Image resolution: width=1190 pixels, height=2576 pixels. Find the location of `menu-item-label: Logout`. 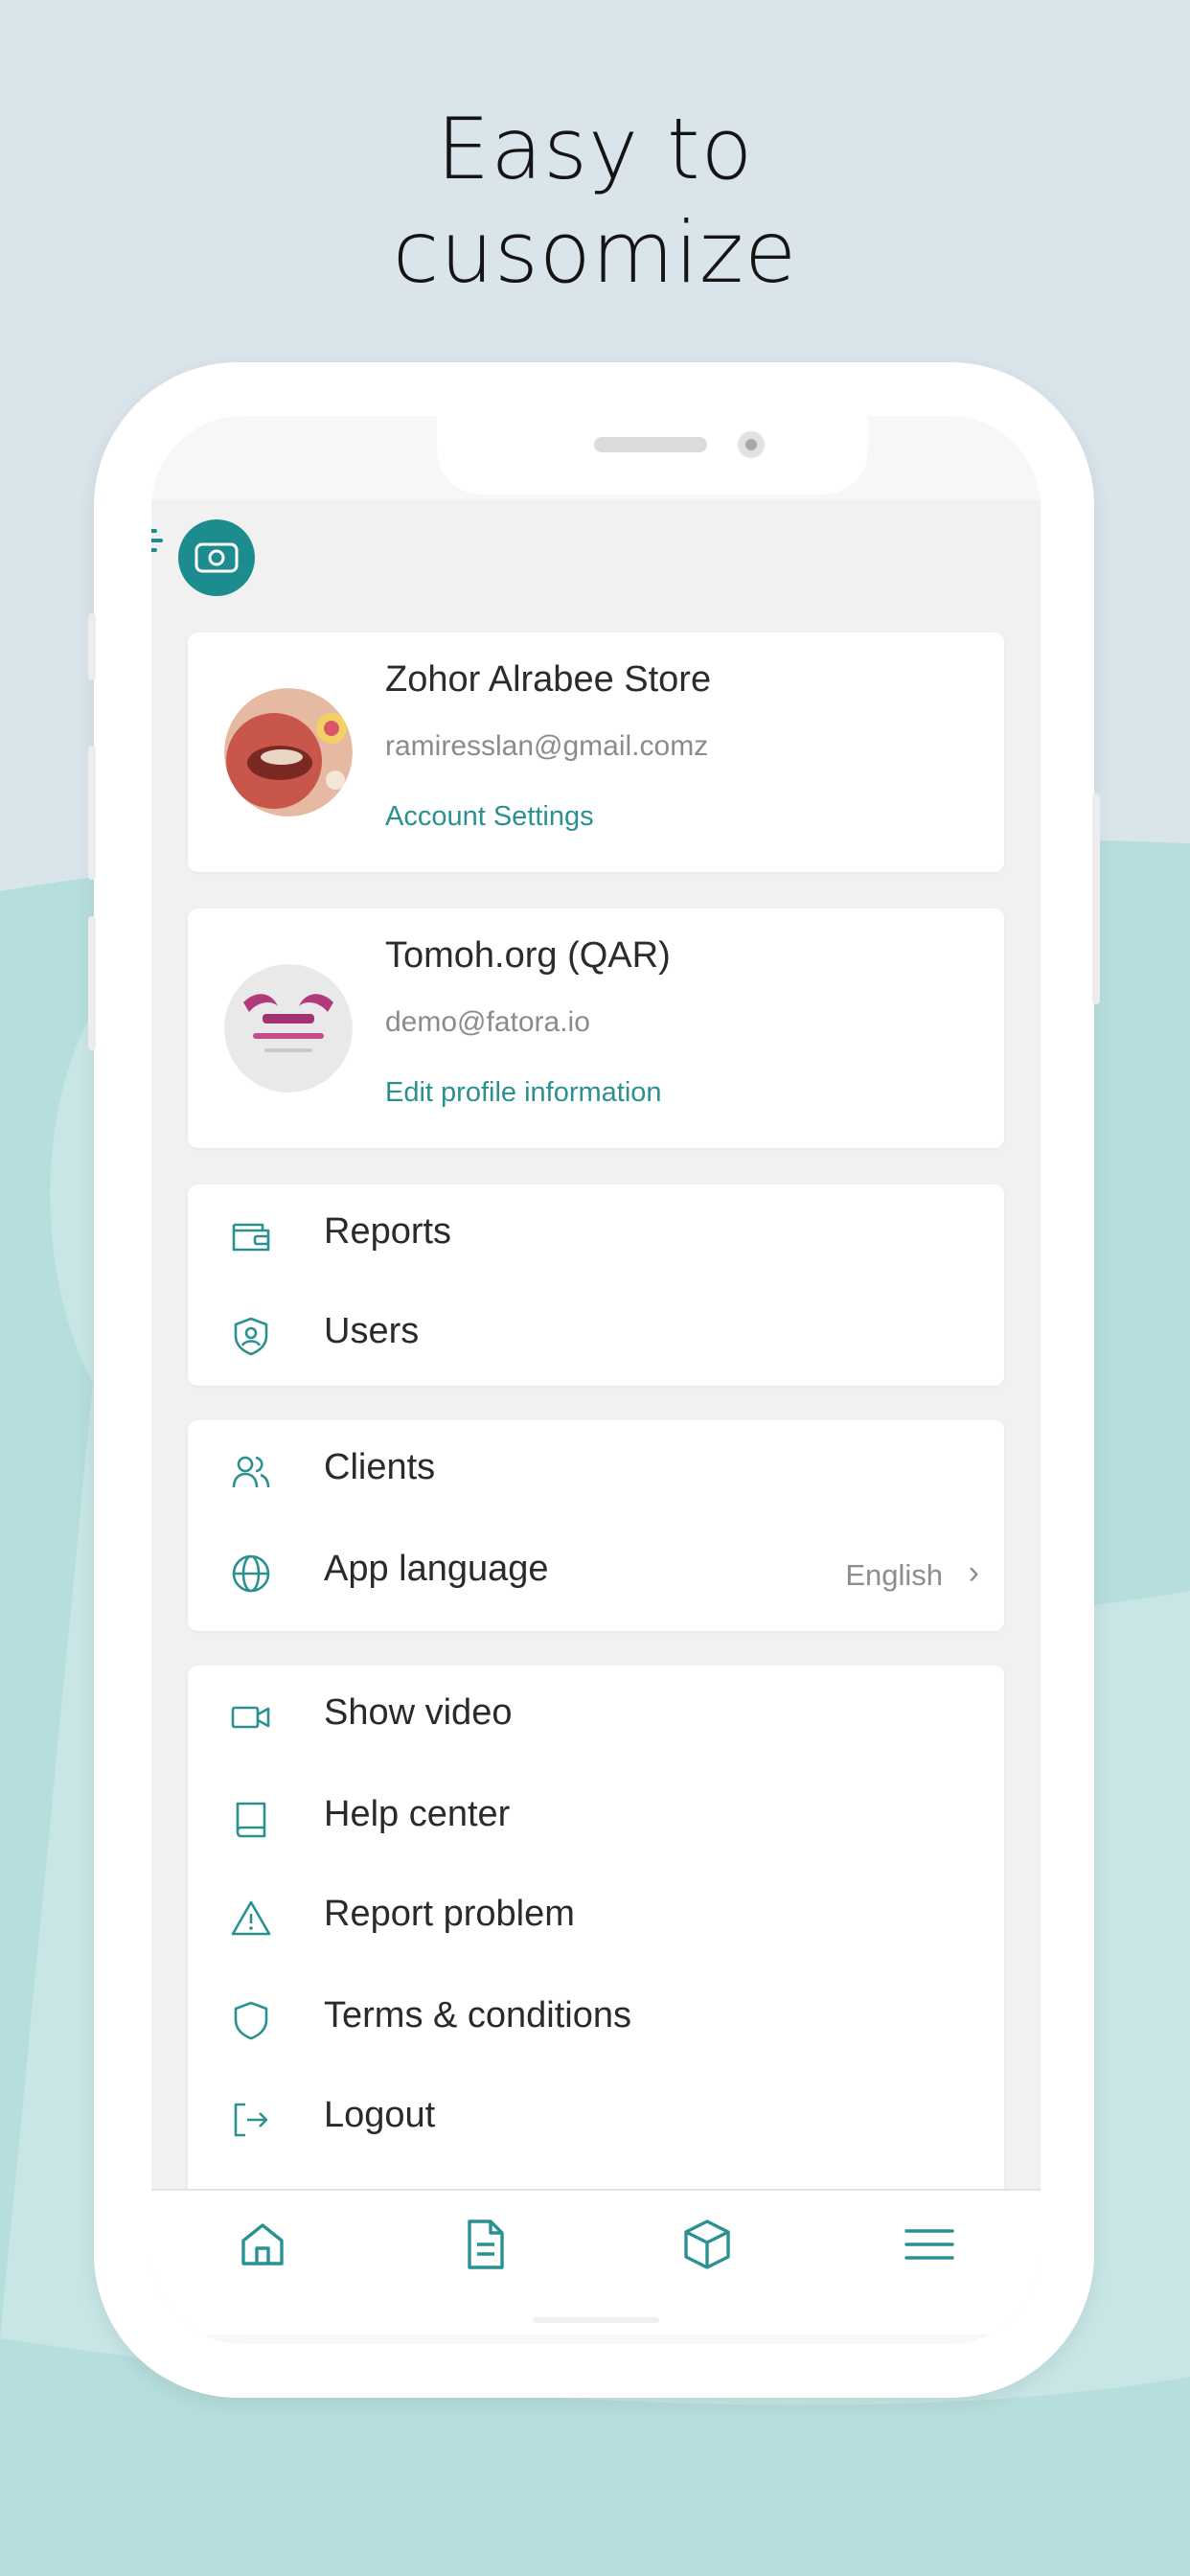

menu-item-label: Logout is located at coordinates (380, 2115).